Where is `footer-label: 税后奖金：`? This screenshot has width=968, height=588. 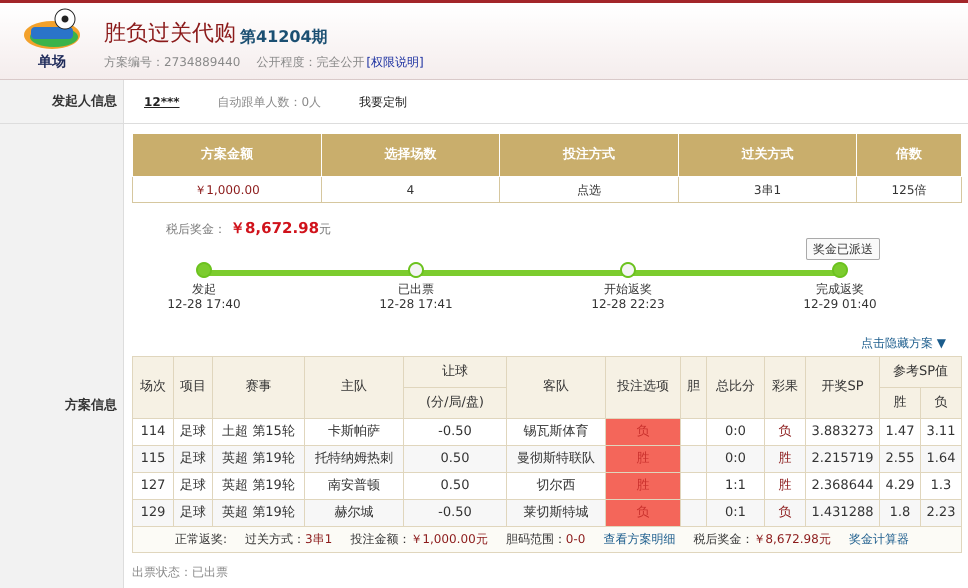 footer-label: 税后奖金： is located at coordinates (723, 539).